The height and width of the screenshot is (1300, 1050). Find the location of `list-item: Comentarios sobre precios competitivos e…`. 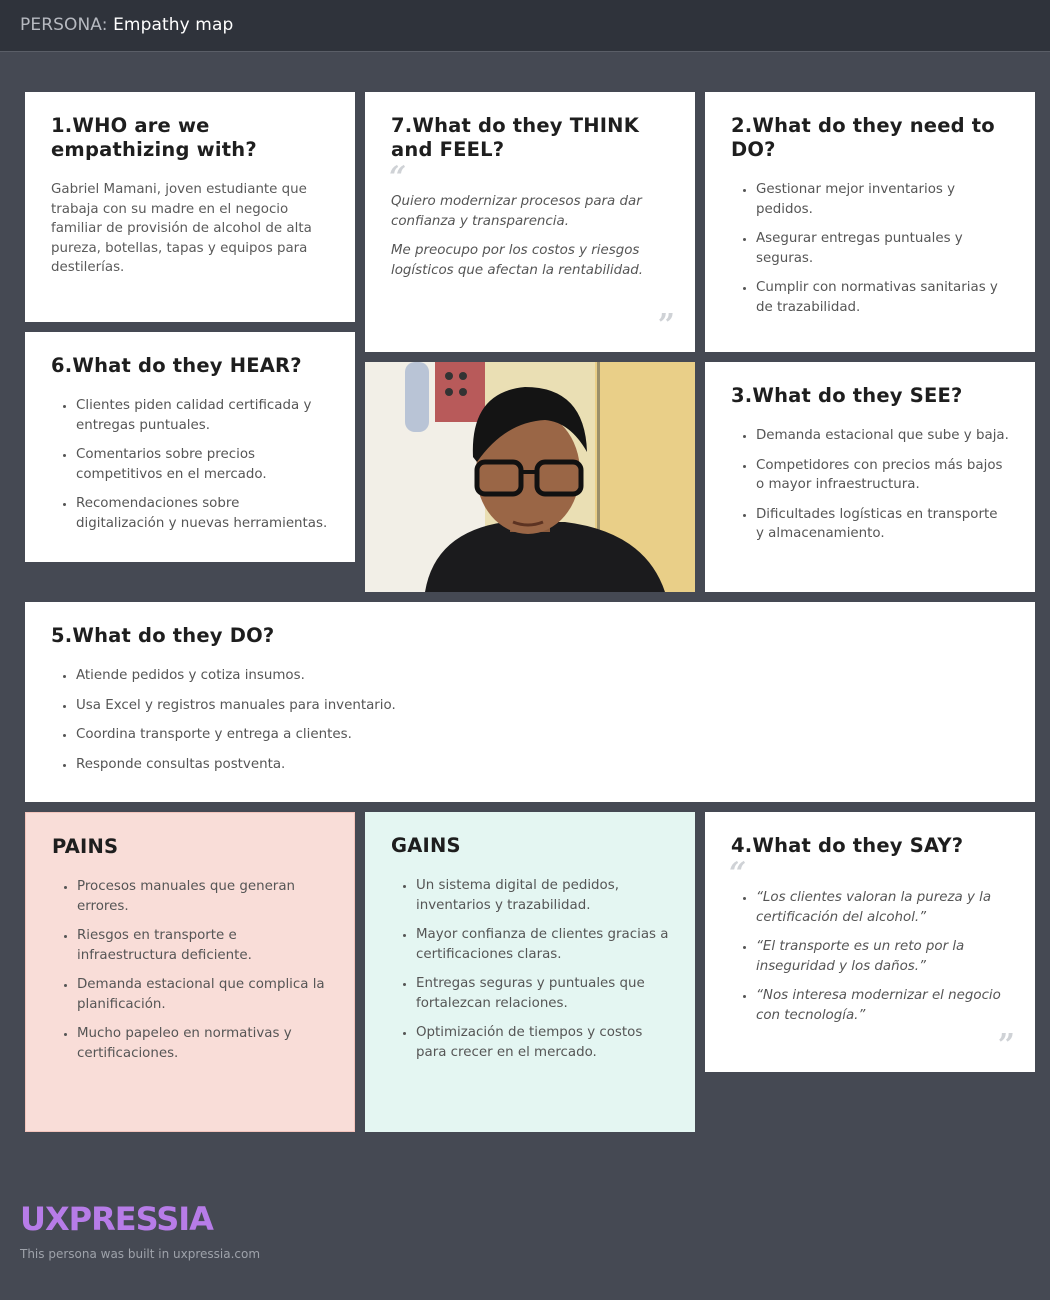

list-item: Comentarios sobre precios competitivos e… is located at coordinates (202, 464).